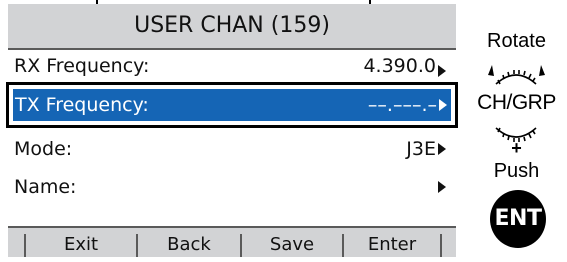 The image size is (567, 262). What do you see at coordinates (82, 66) in the screenshot?
I see `menu-item-label: RX Frequency:` at bounding box center [82, 66].